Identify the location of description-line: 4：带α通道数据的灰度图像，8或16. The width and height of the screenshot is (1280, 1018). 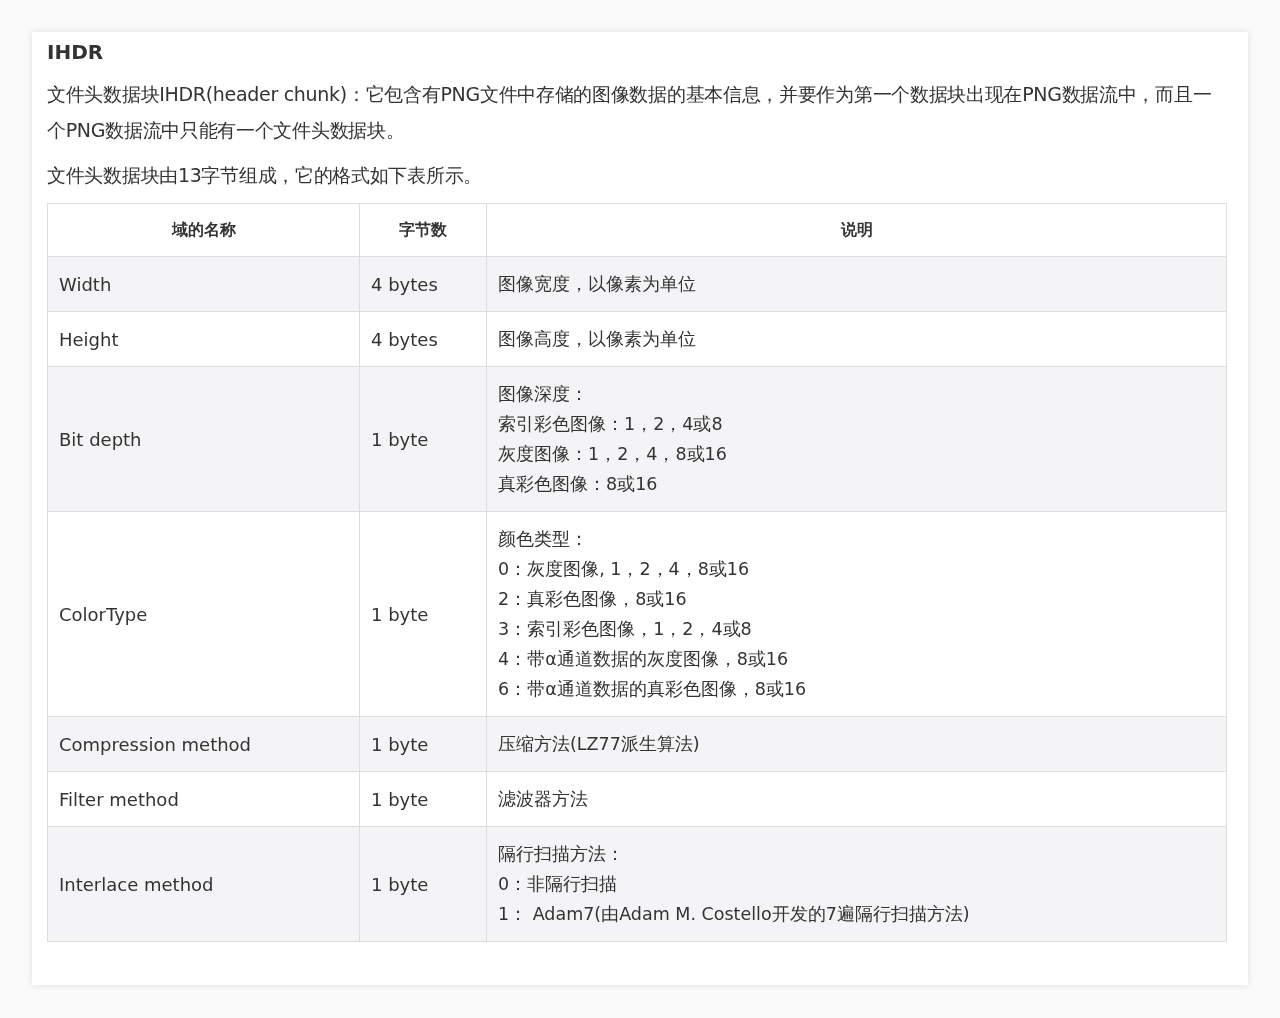
(643, 659).